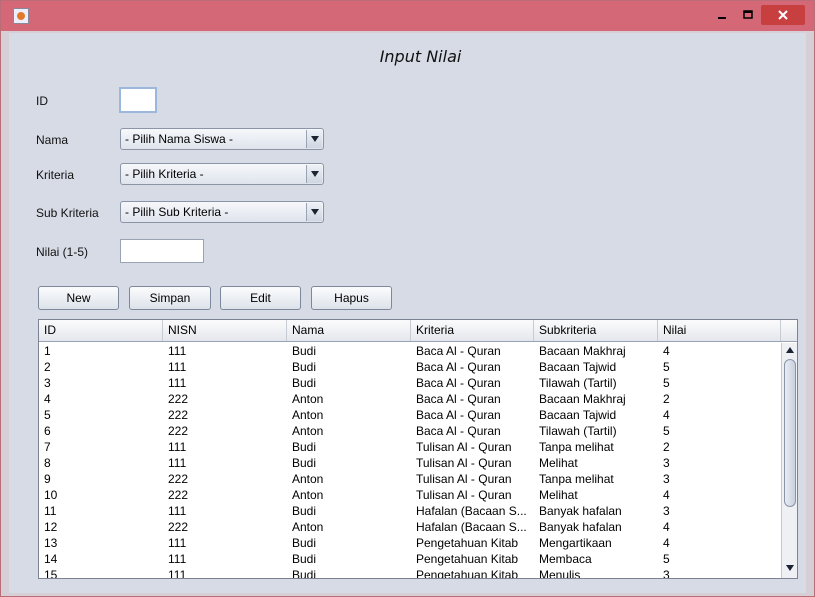  What do you see at coordinates (560, 573) in the screenshot?
I see `cell-subkriteria: Menulis` at bounding box center [560, 573].